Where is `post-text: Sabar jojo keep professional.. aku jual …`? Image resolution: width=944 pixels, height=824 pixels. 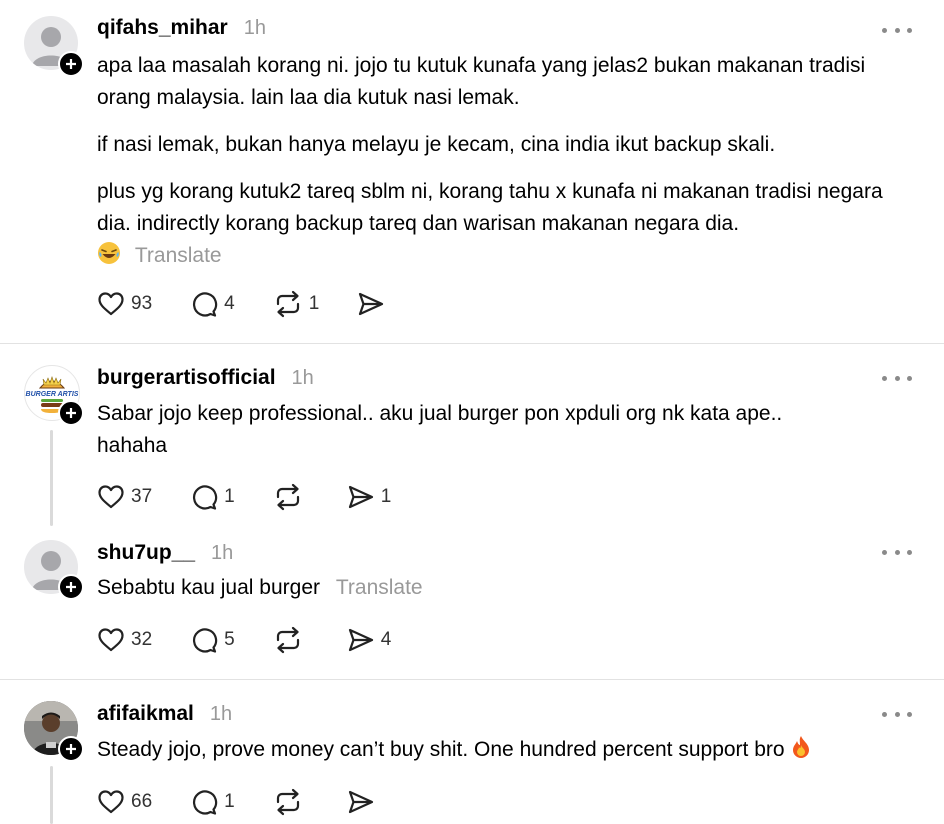
post-text: Sabar jojo keep professional.. aku jual … is located at coordinates (457, 430).